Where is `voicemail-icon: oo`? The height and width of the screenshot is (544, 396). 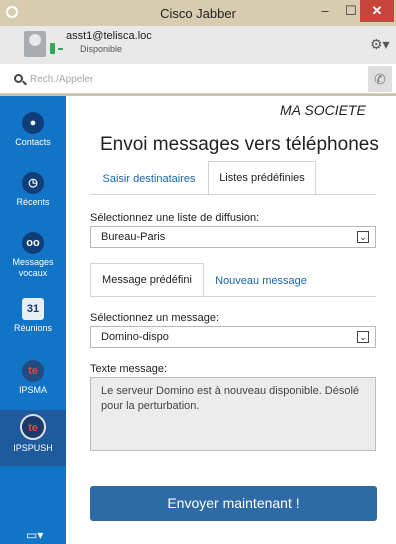 voicemail-icon: oo is located at coordinates (33, 243).